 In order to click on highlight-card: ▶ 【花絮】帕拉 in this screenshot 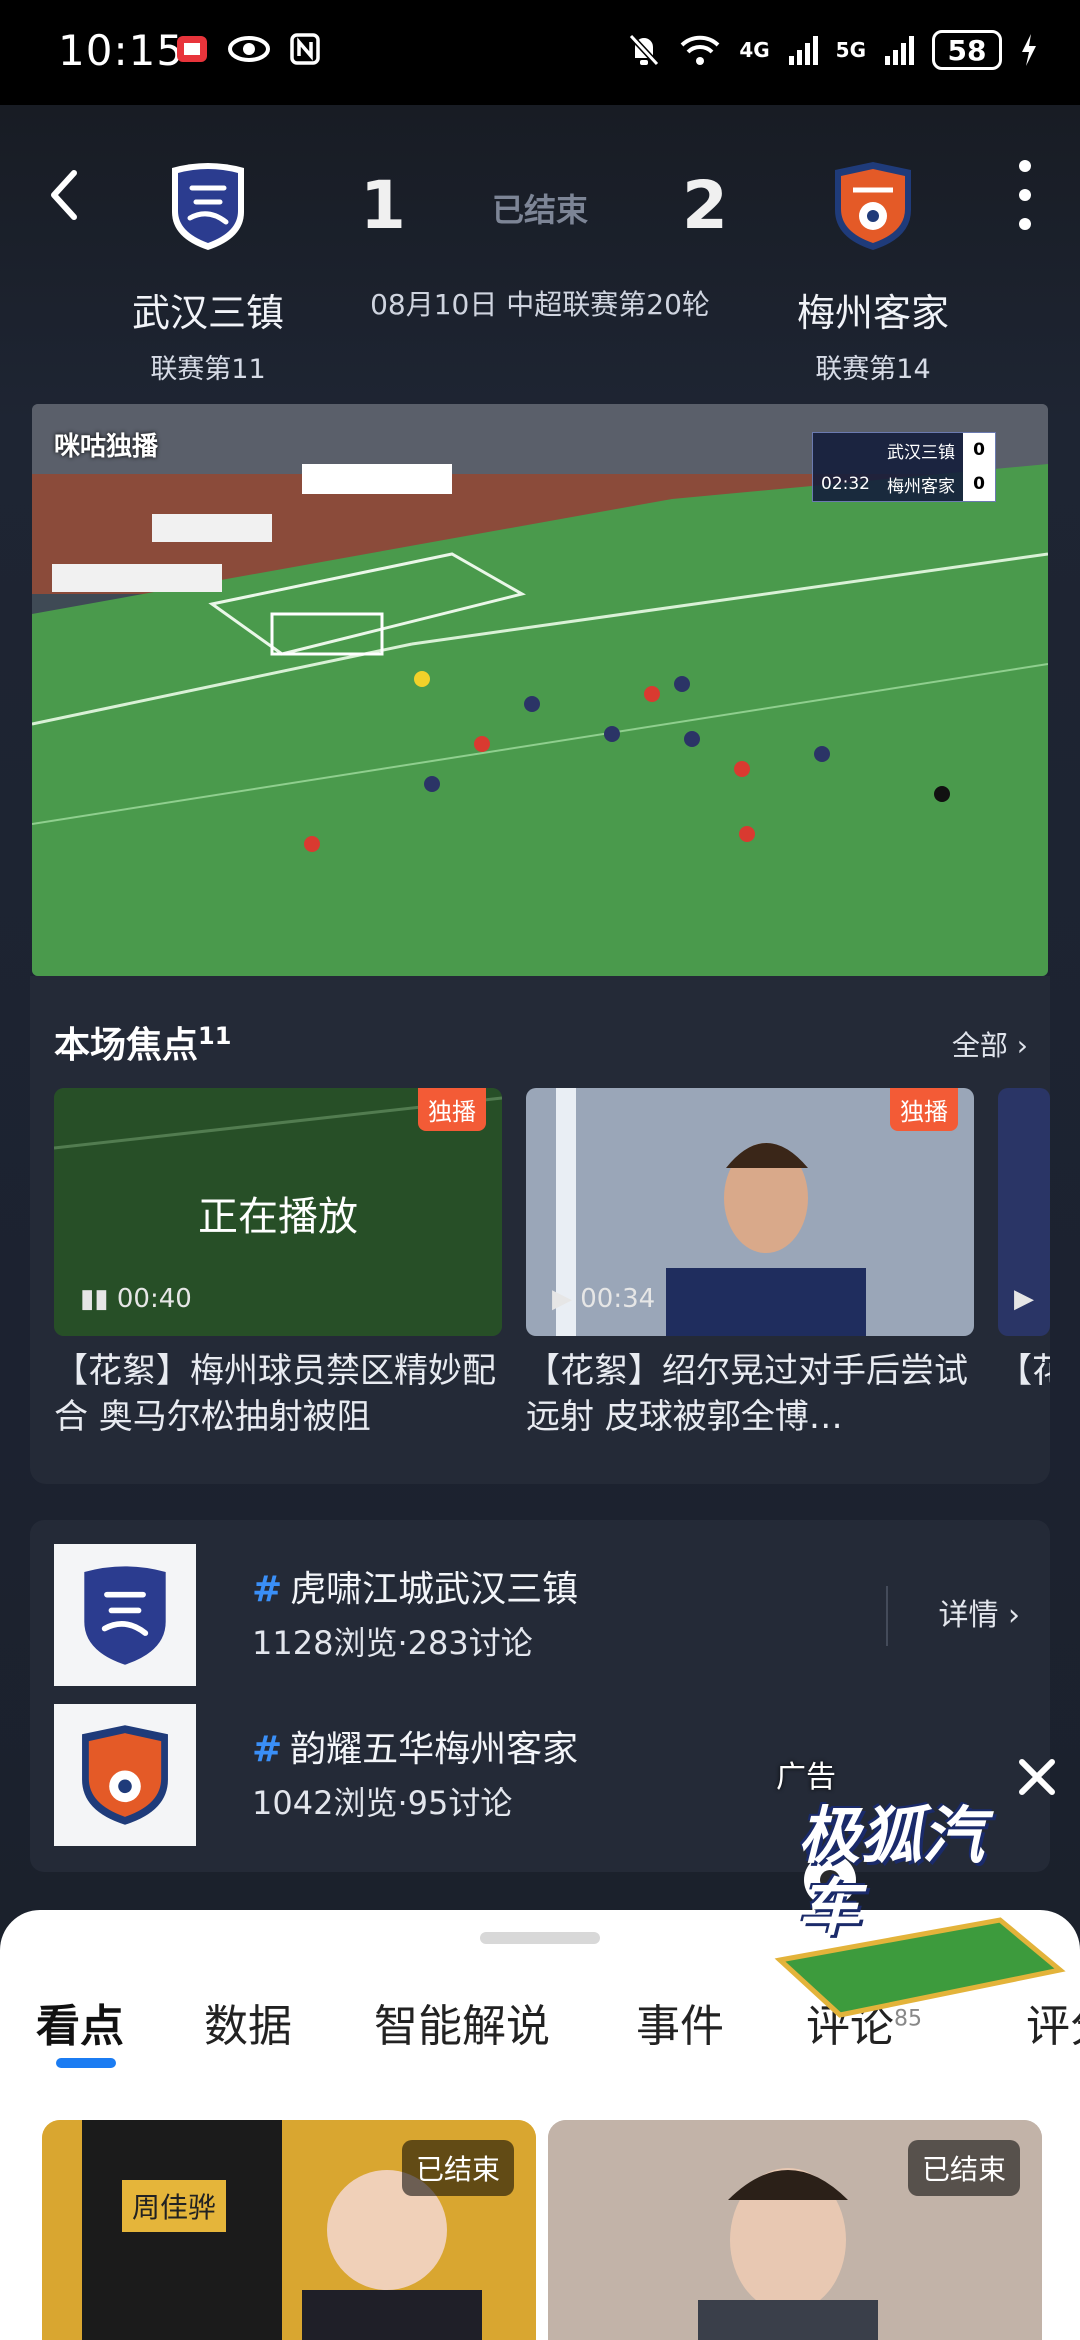, I will do `click(1024, 1264)`.